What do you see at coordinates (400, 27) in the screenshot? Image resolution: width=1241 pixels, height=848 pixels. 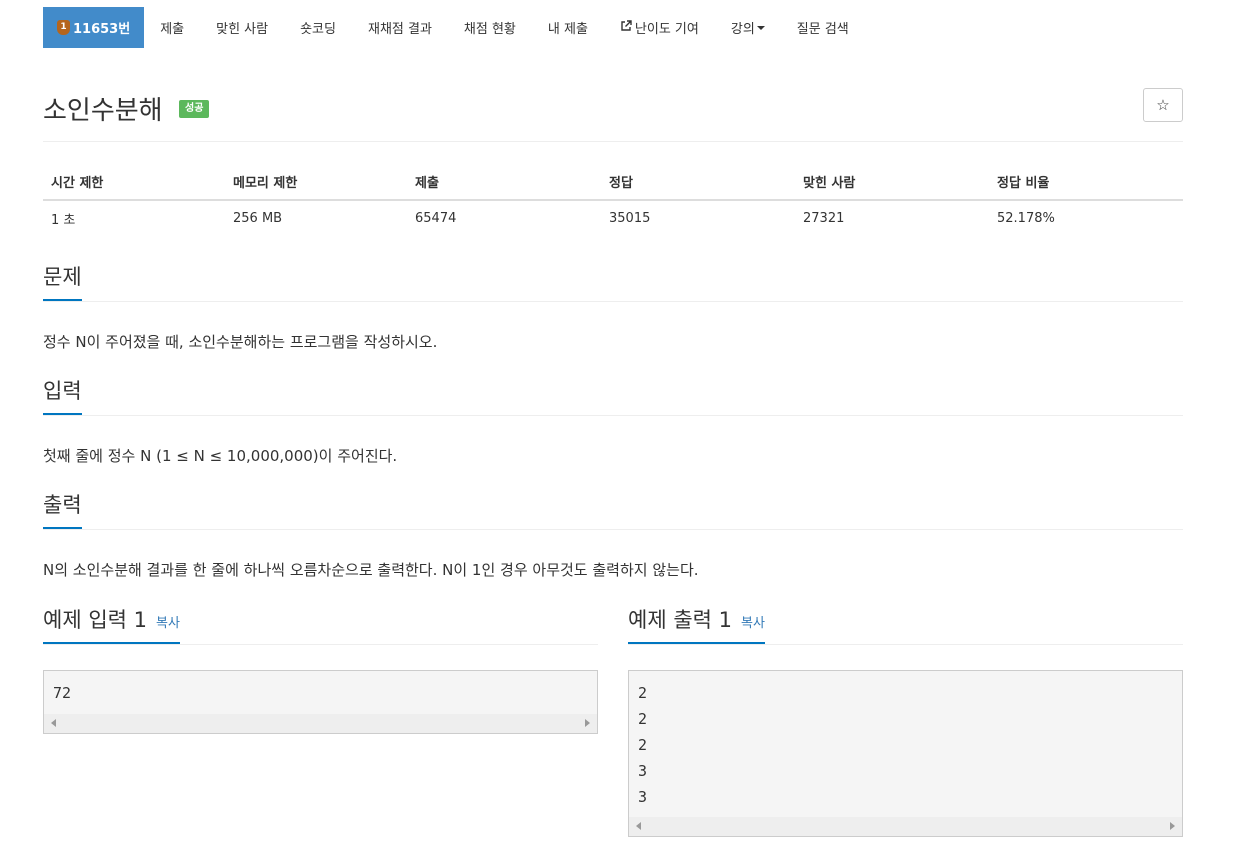 I see `nav-rejudge-results: 재채점 결과` at bounding box center [400, 27].